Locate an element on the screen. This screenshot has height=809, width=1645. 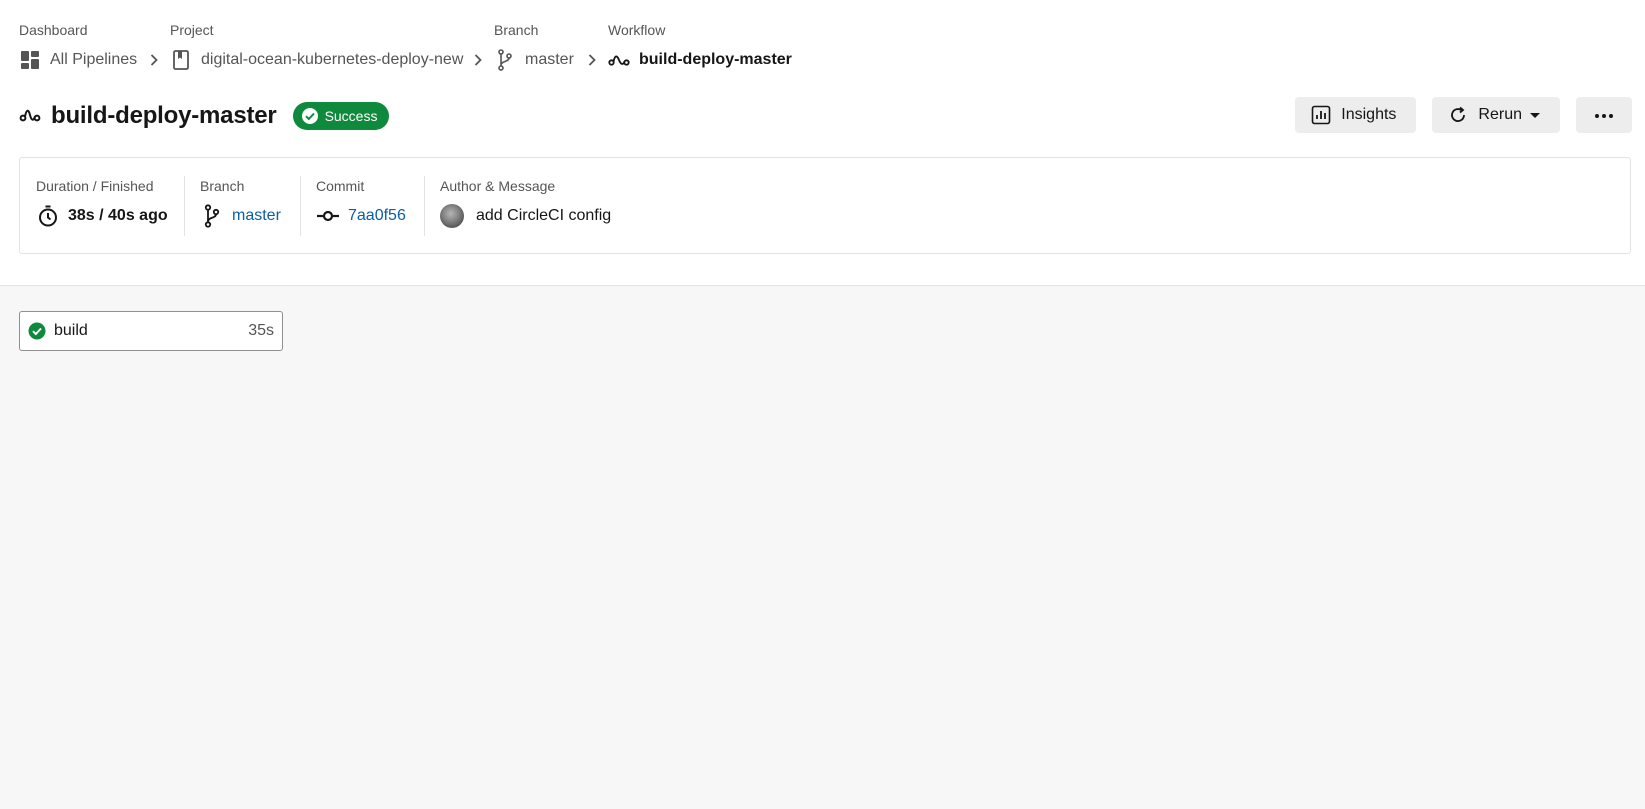
meta-duration: Duration / Finished 38s / 40s ago is located at coordinates (102, 205).